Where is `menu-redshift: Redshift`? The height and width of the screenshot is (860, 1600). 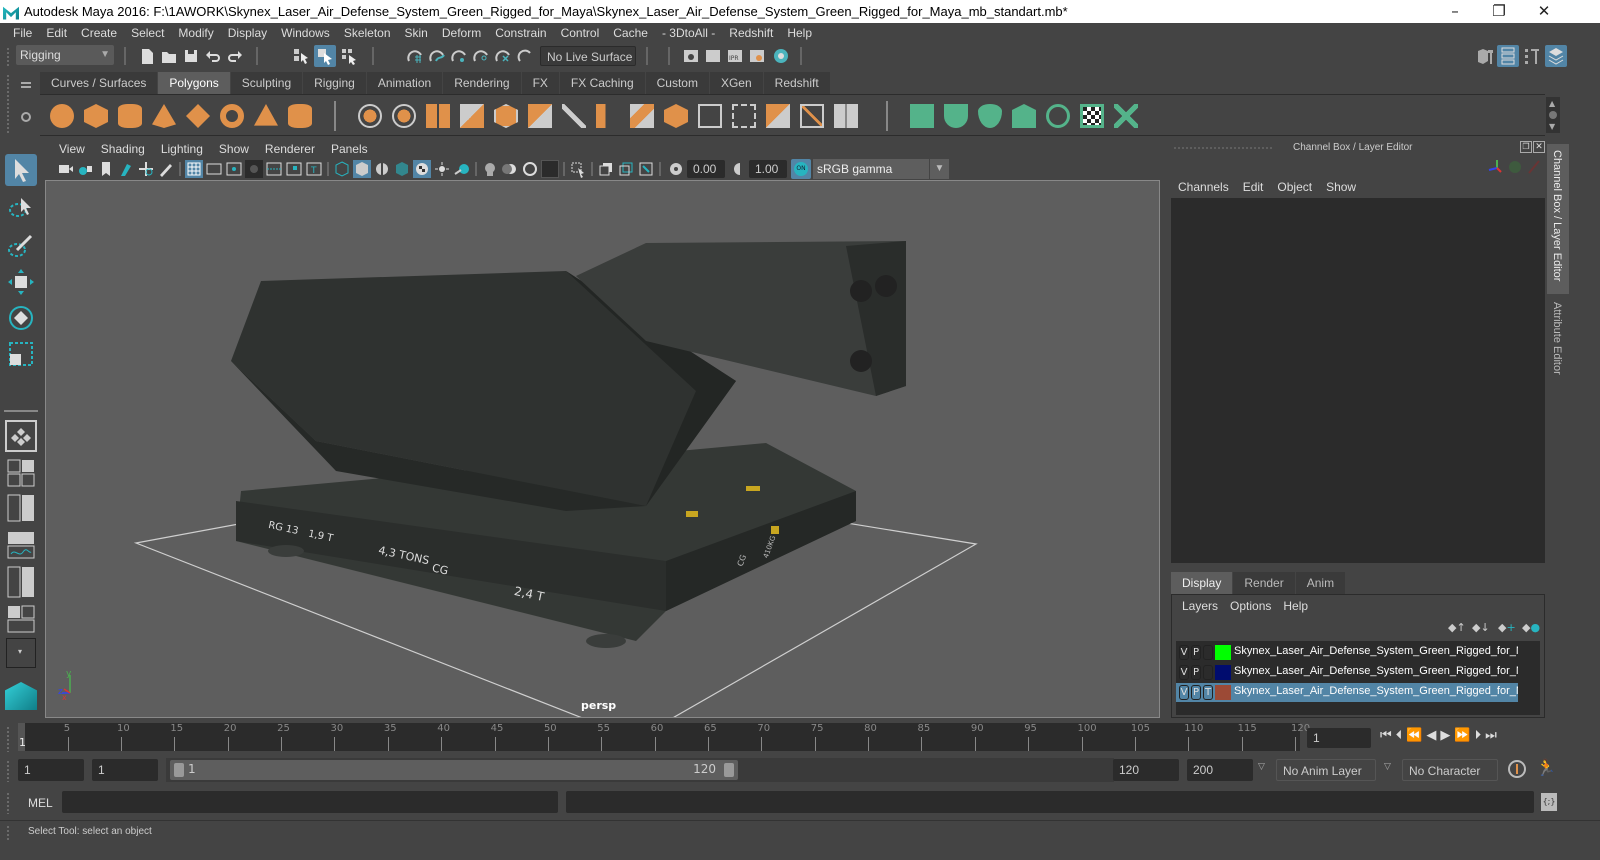
menu-redshift: Redshift is located at coordinates (751, 33).